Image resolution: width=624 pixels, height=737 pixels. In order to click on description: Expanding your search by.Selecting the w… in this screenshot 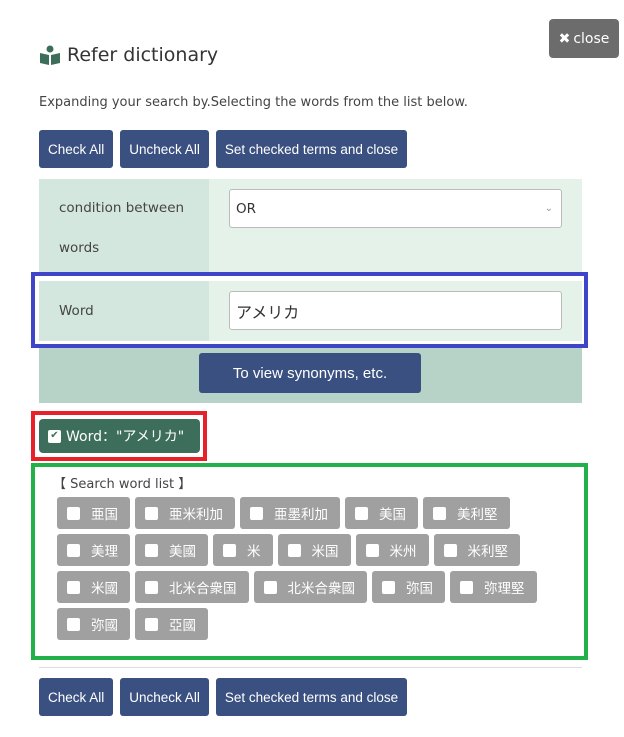, I will do `click(253, 102)`.